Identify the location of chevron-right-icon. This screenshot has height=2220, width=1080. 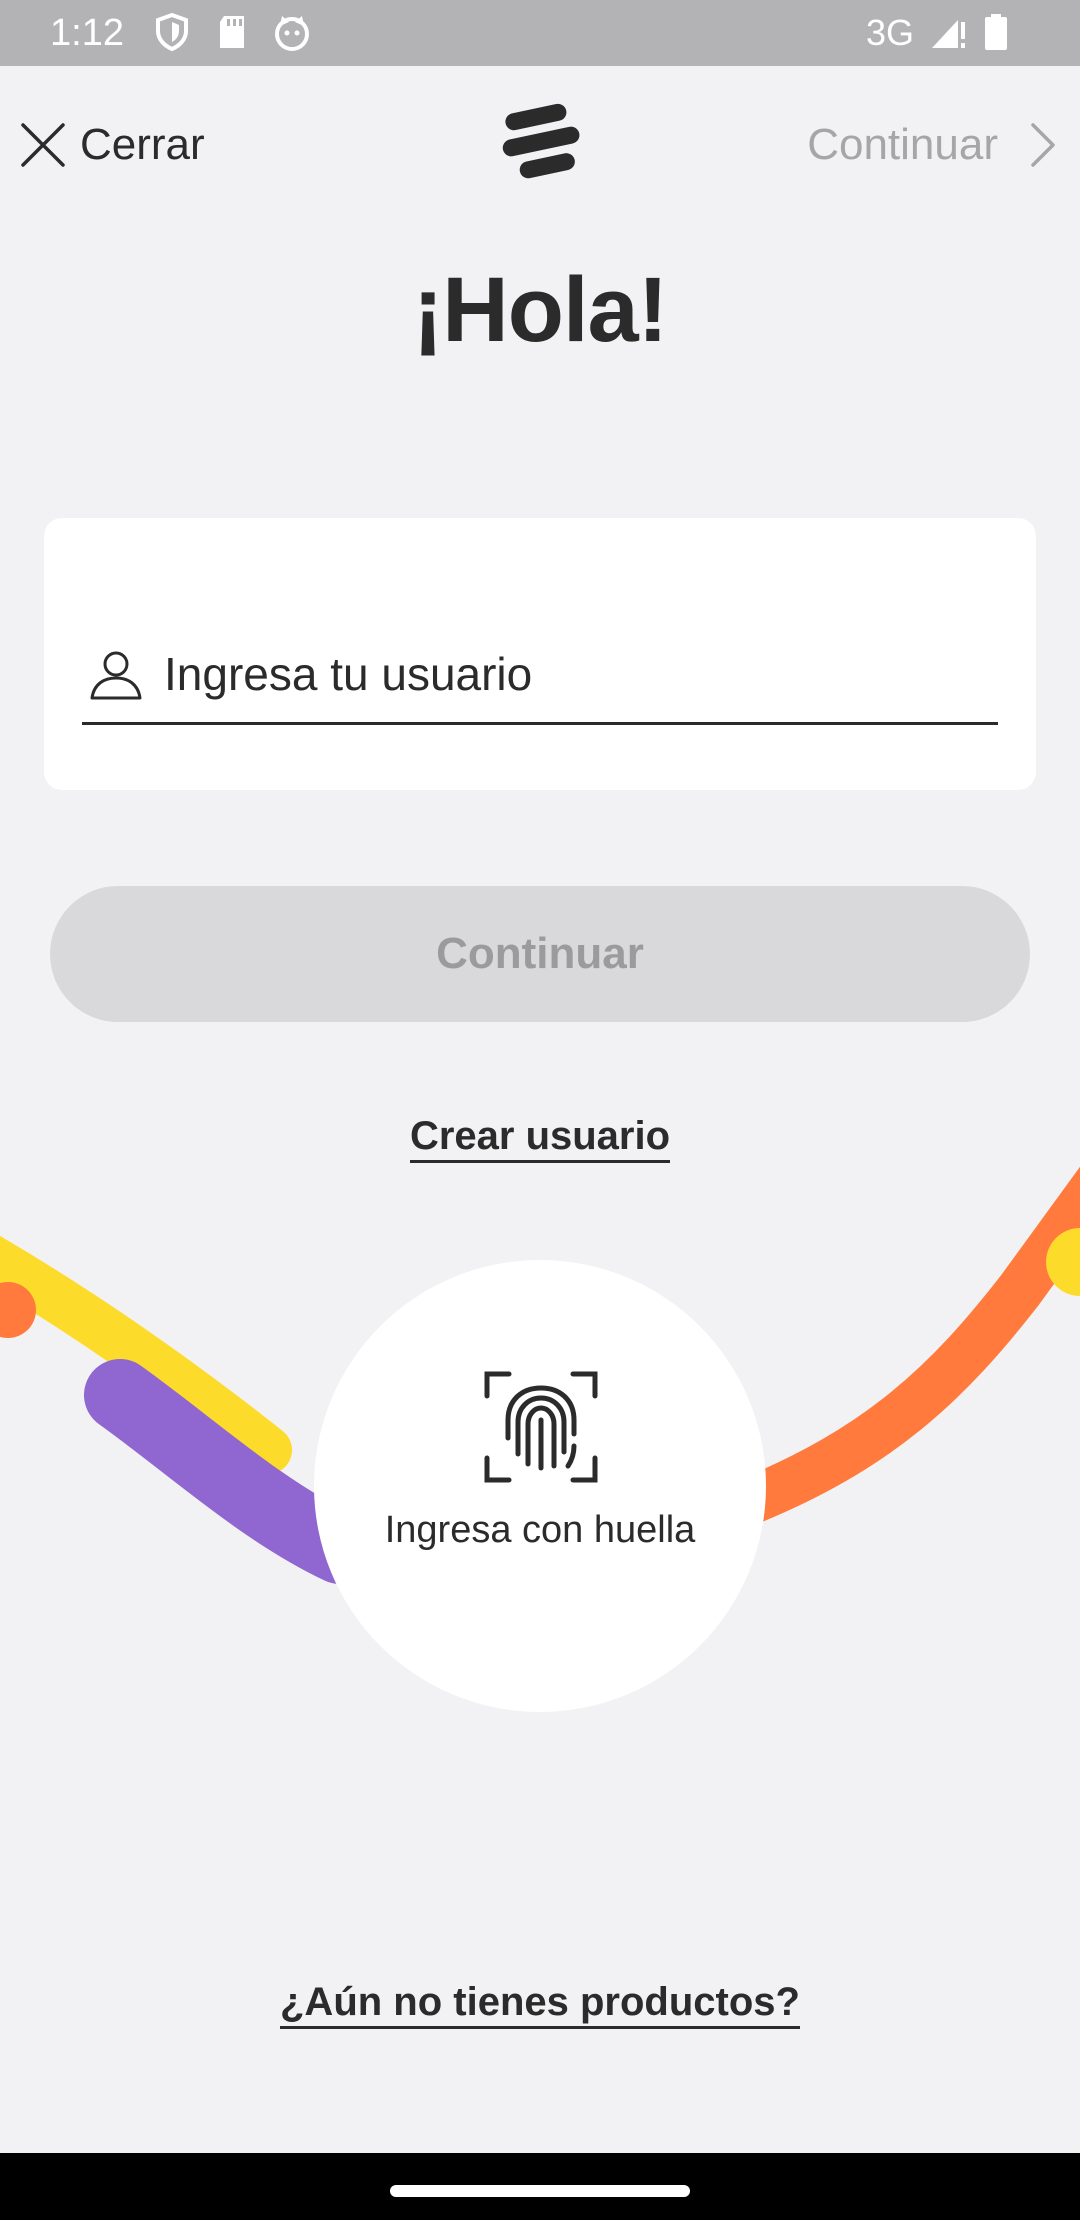
(1043, 145).